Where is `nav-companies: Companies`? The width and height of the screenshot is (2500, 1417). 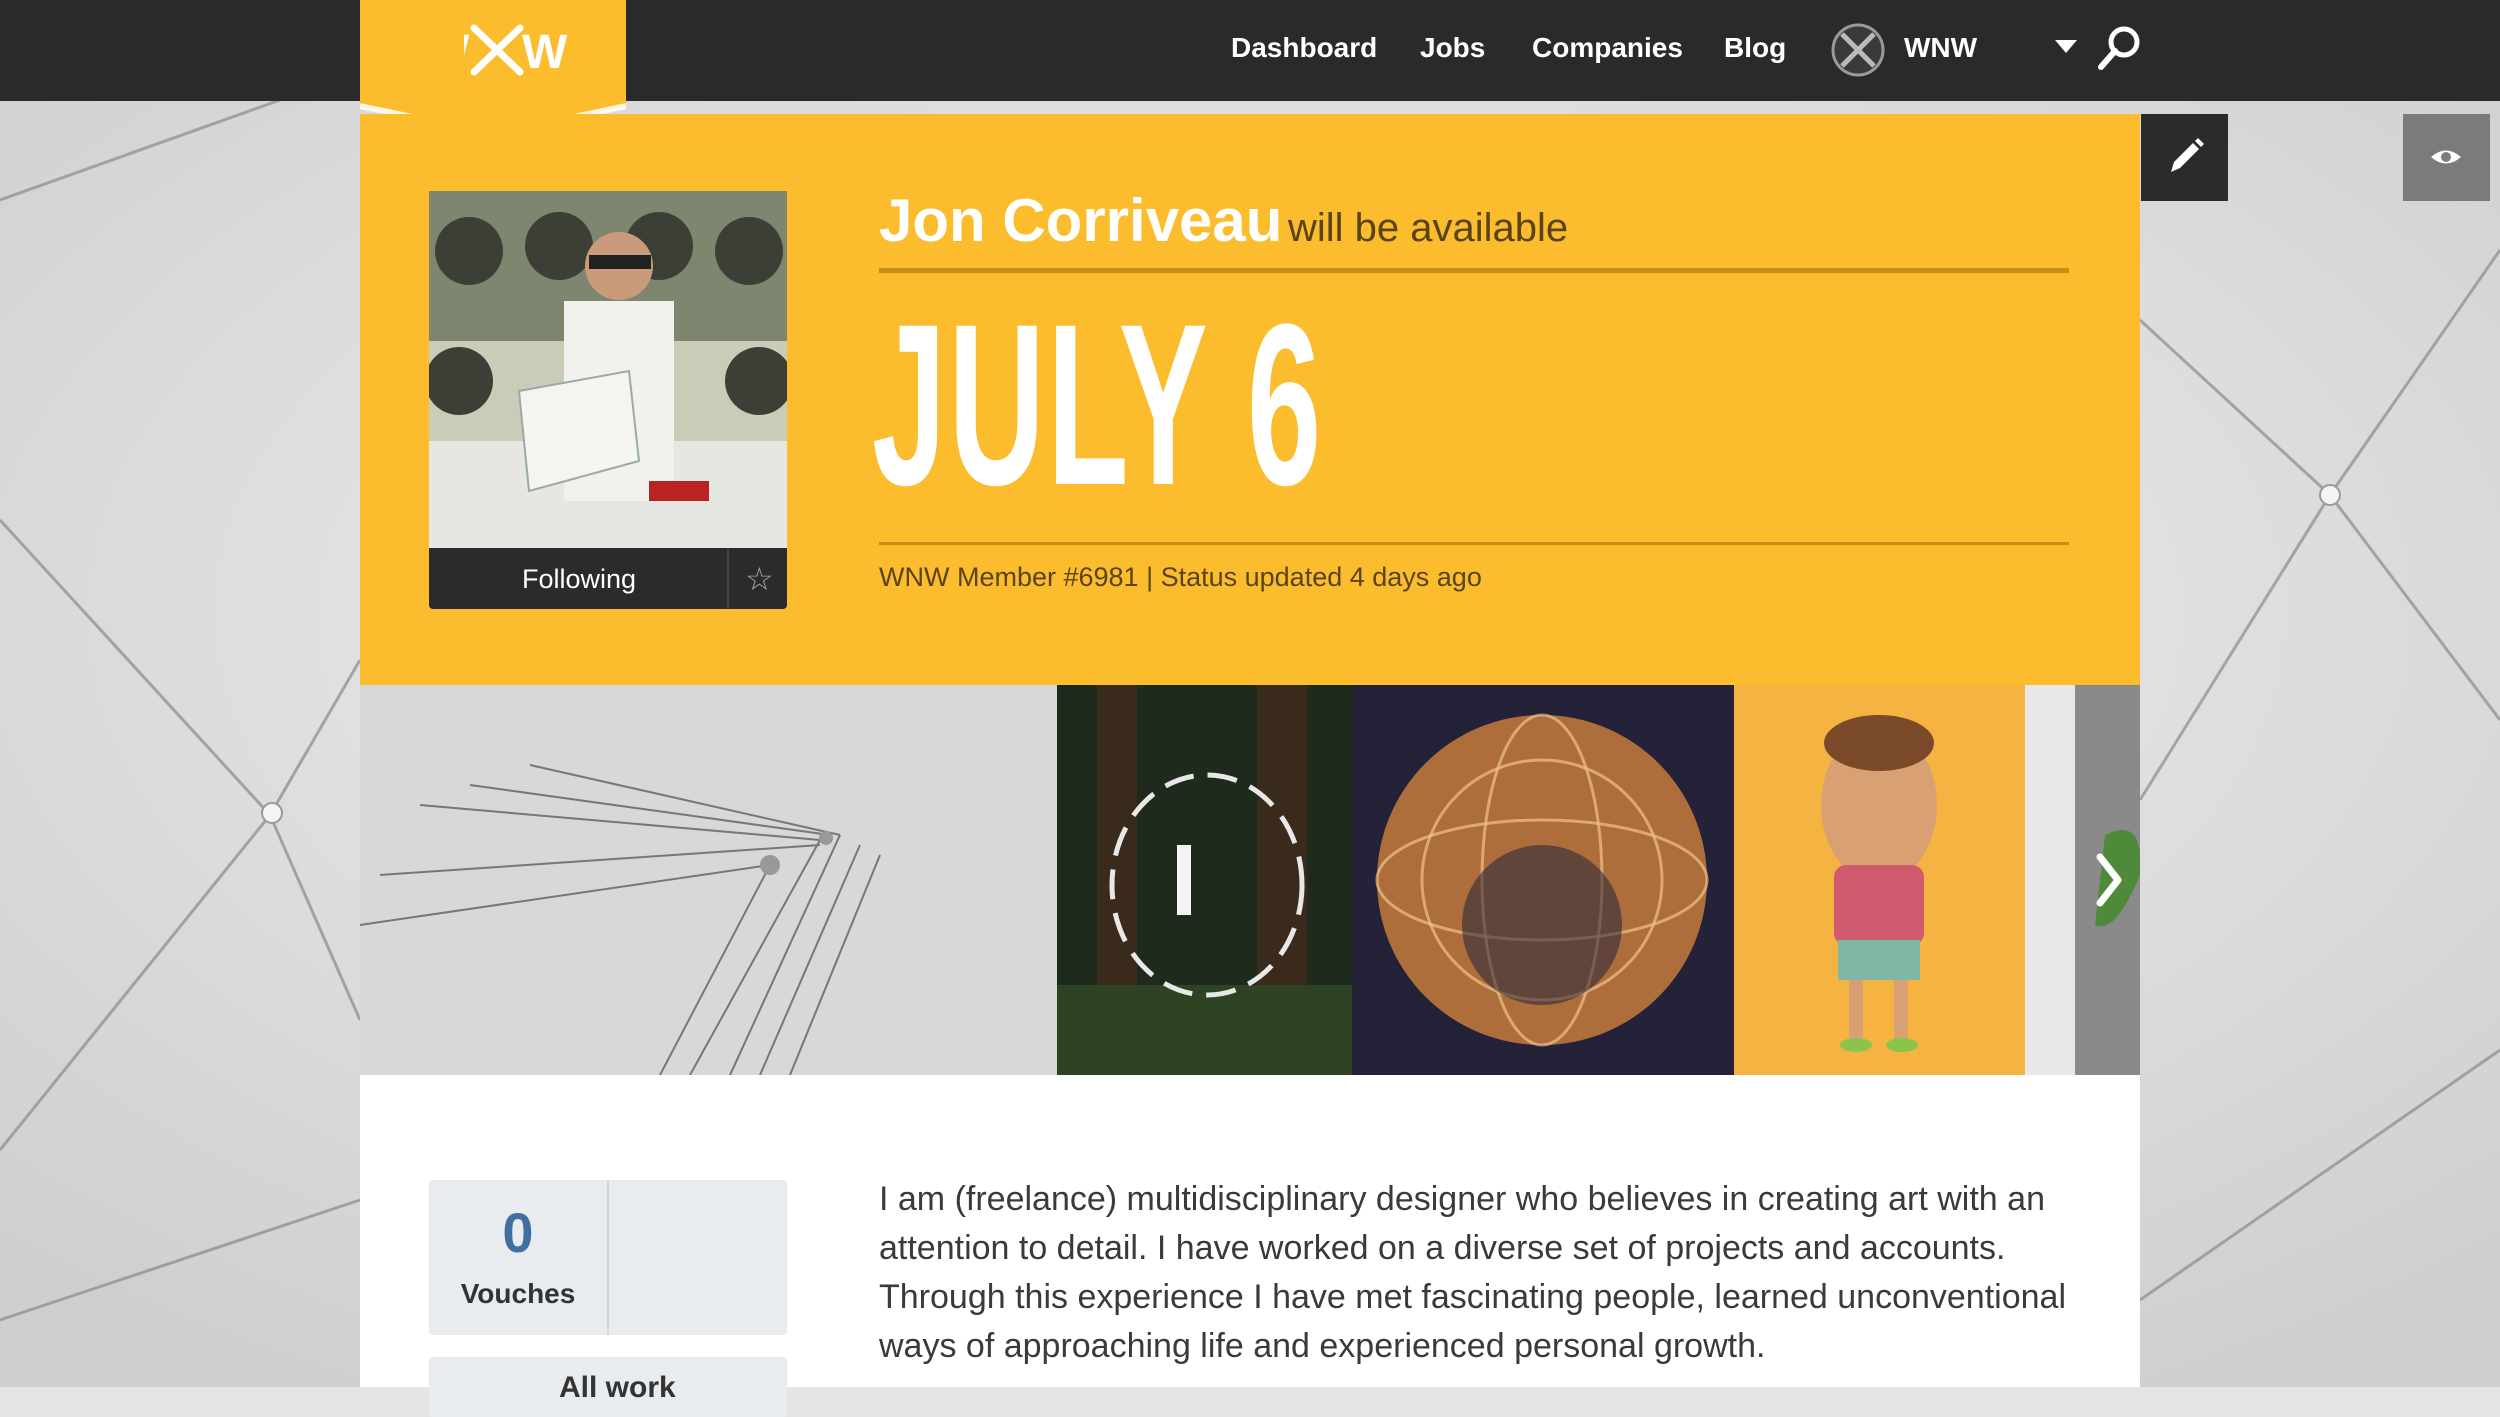 nav-companies: Companies is located at coordinates (1607, 48).